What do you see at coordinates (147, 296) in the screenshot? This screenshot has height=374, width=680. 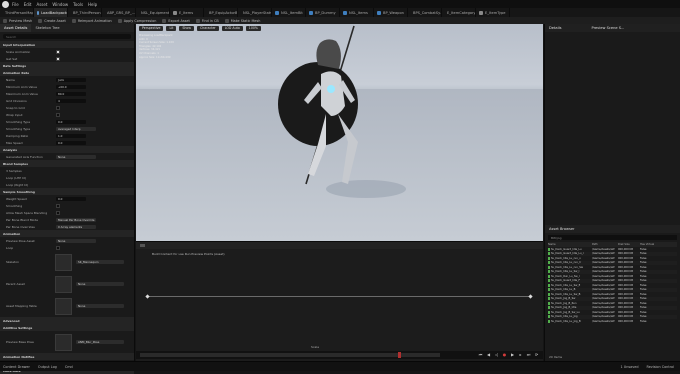 I see `sample-key-start` at bounding box center [147, 296].